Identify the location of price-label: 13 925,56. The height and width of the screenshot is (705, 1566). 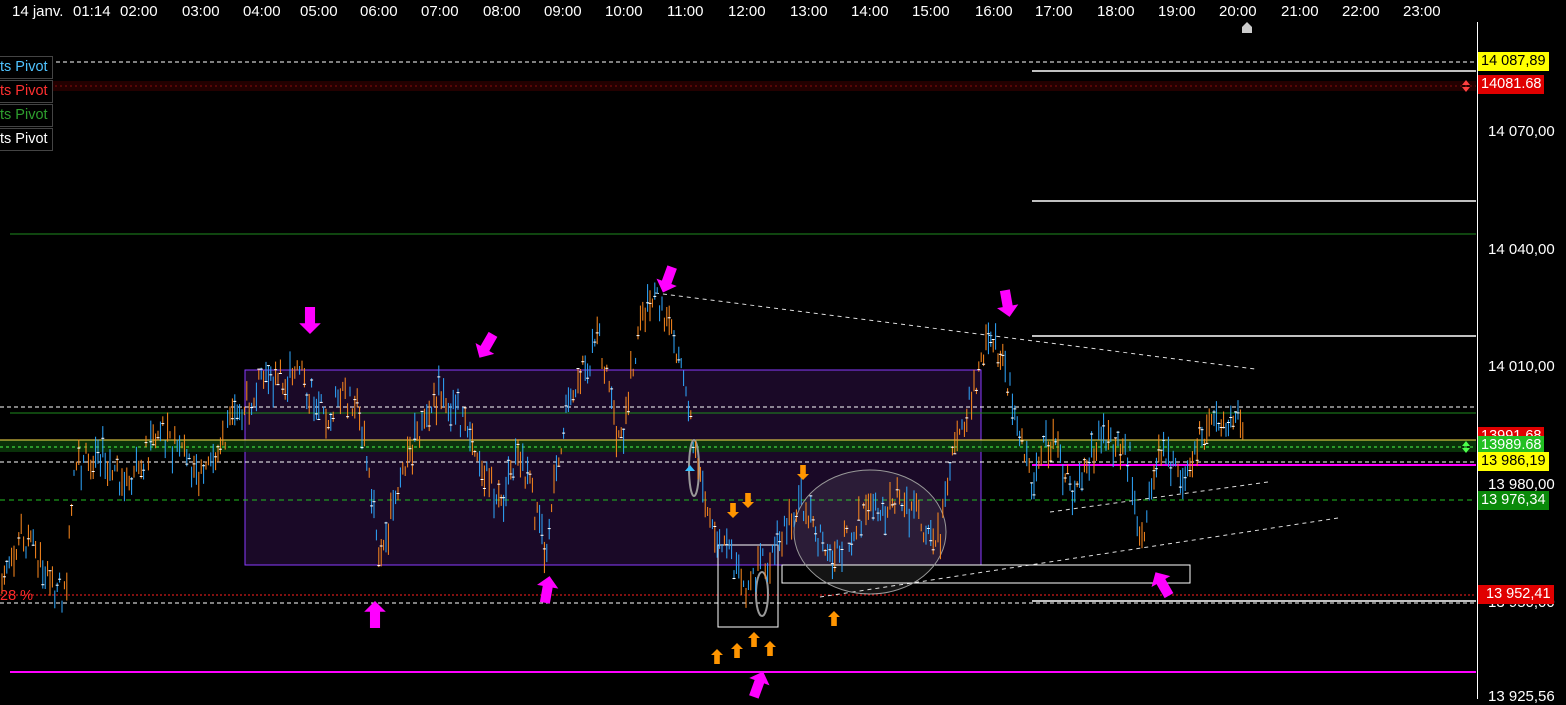
(1521, 696).